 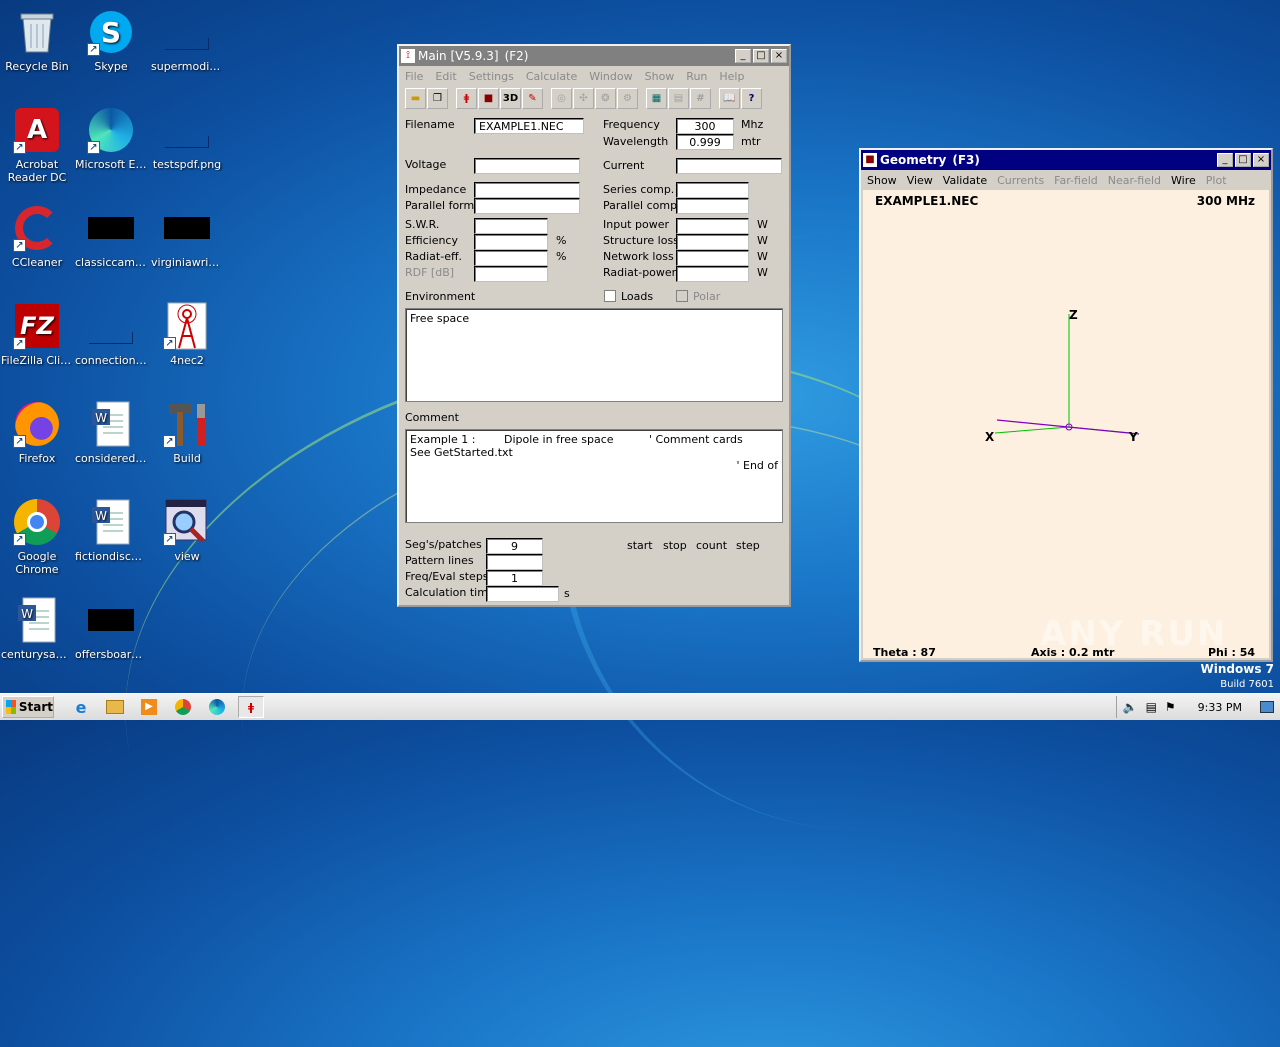 What do you see at coordinates (511, 226) in the screenshot?
I see `swr-field` at bounding box center [511, 226].